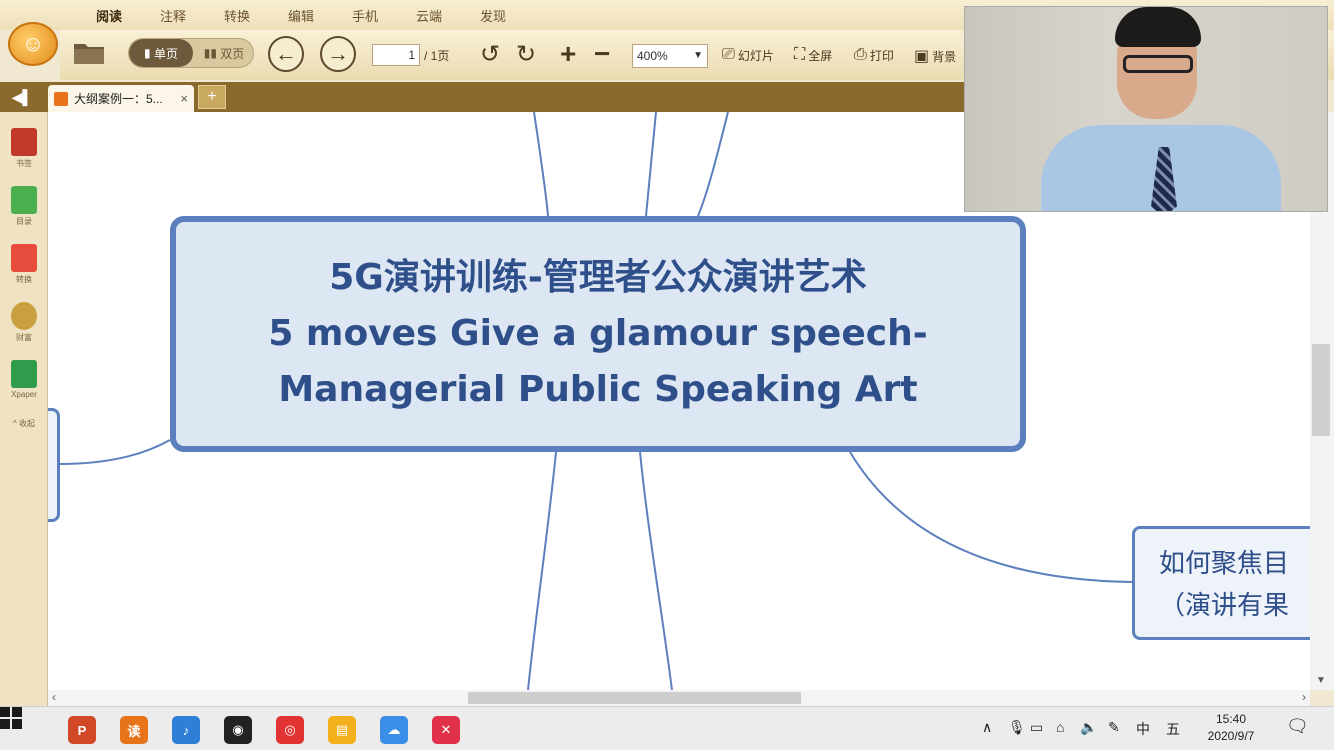 The width and height of the screenshot is (1334, 750). What do you see at coordinates (121, 98) in the screenshot?
I see `document-tab: 大纲案例一：5... ×` at bounding box center [121, 98].